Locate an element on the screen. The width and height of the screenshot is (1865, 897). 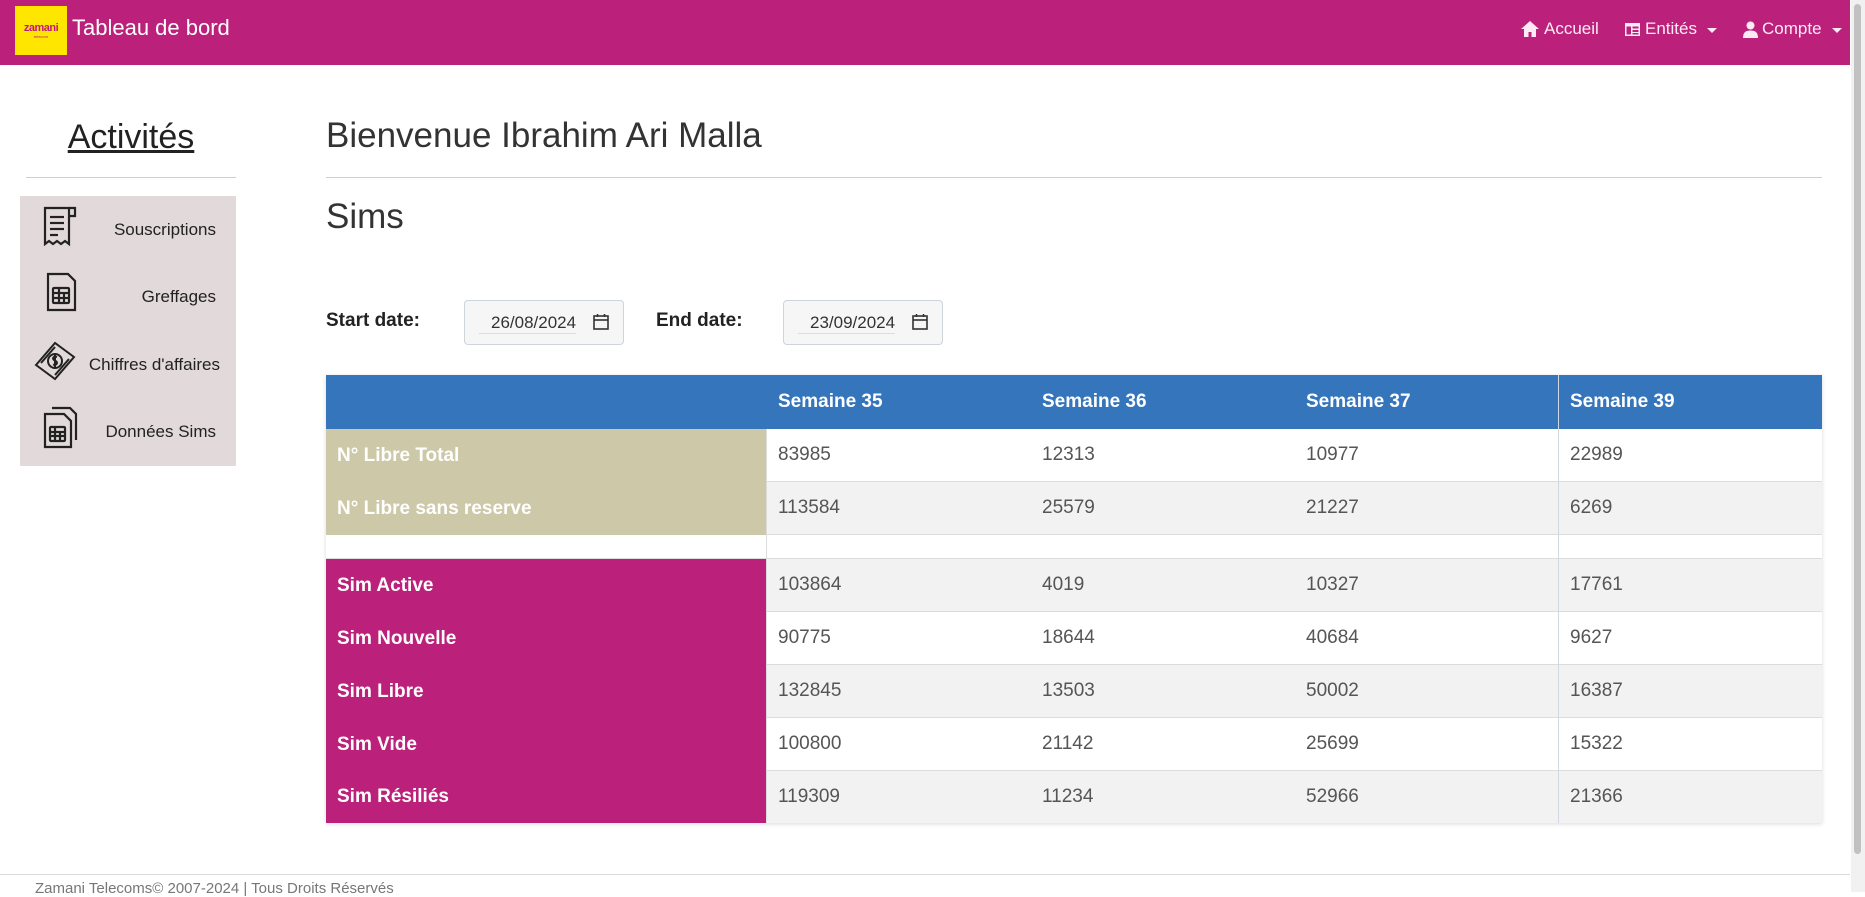
end-date-label: End date: is located at coordinates (699, 320).